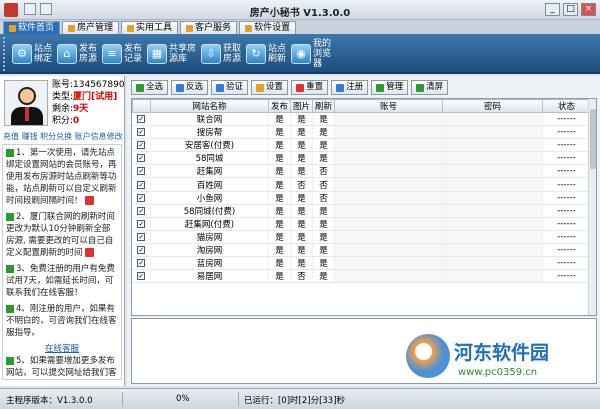 The width and height of the screenshot is (600, 409). What do you see at coordinates (171, 54) in the screenshot?
I see `share-button: ▦ 共享房源库` at bounding box center [171, 54].